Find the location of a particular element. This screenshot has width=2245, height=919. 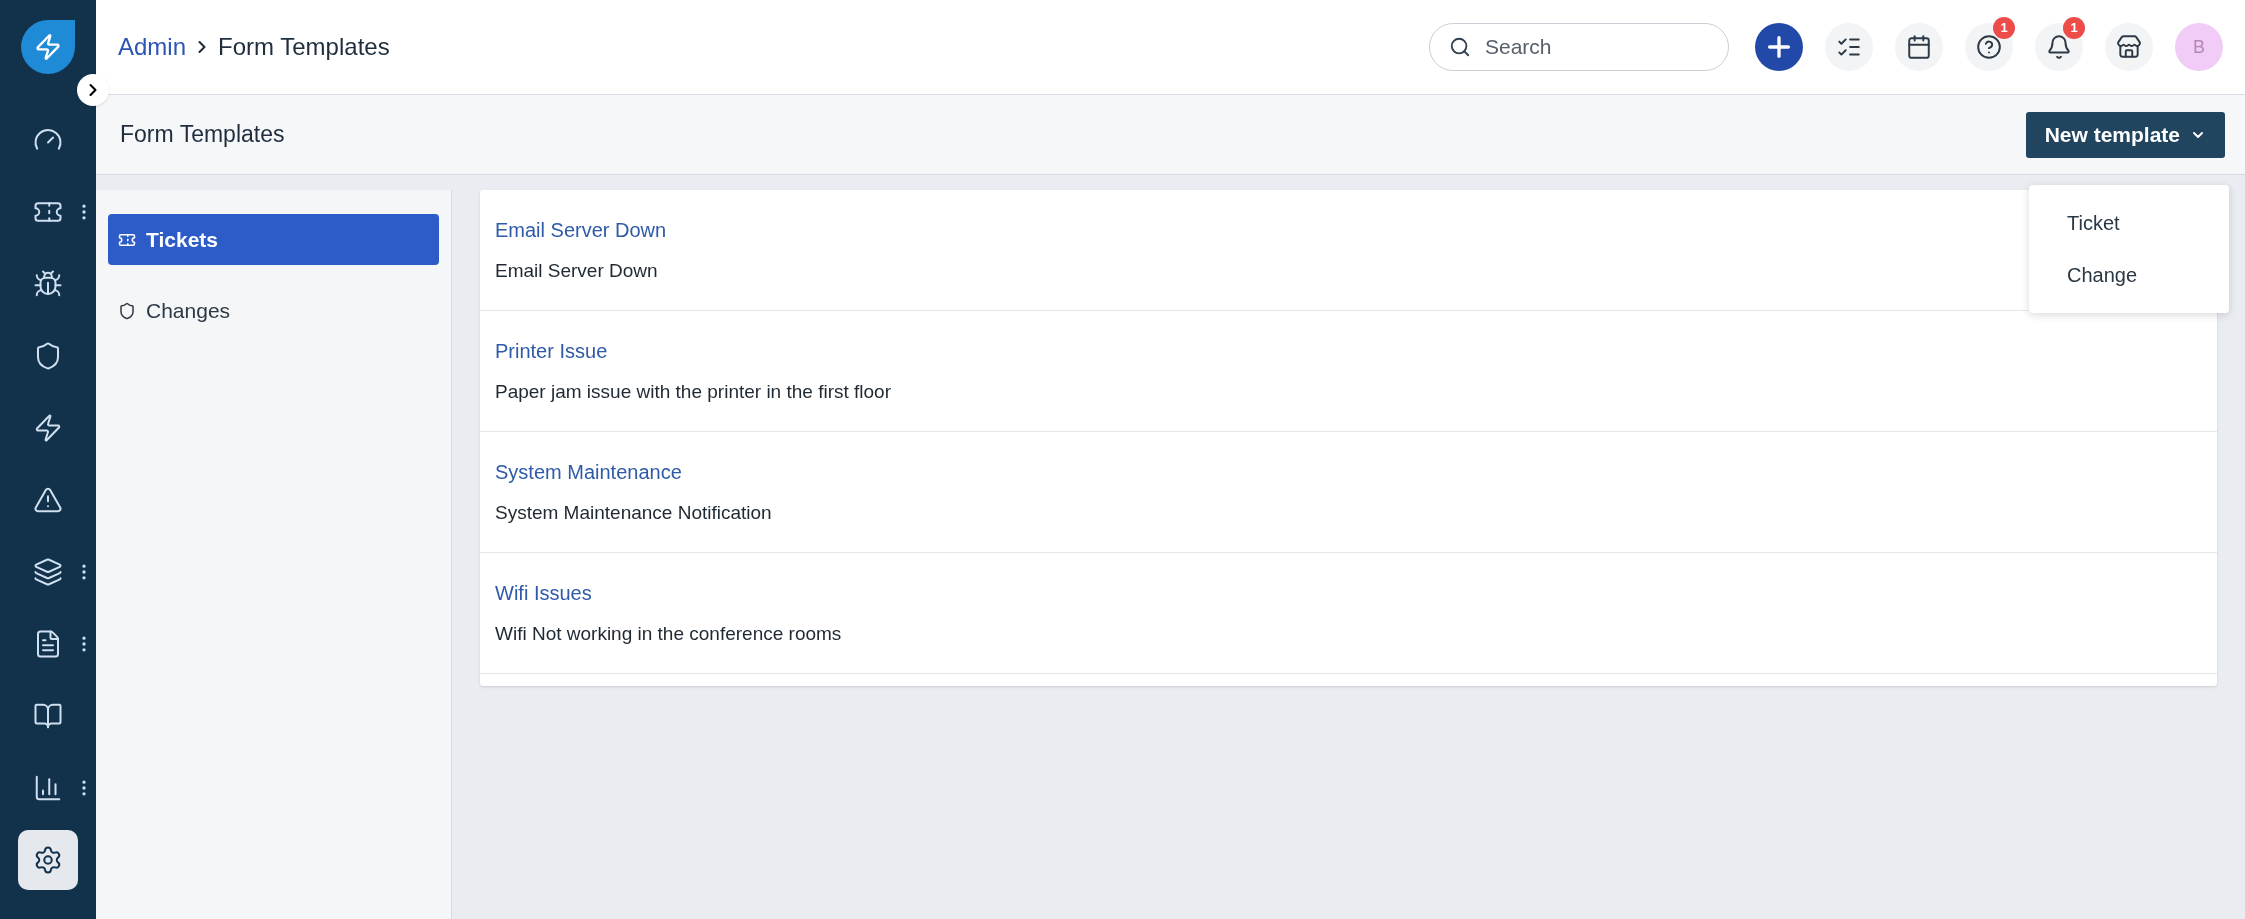

calendar-button is located at coordinates (1919, 47).